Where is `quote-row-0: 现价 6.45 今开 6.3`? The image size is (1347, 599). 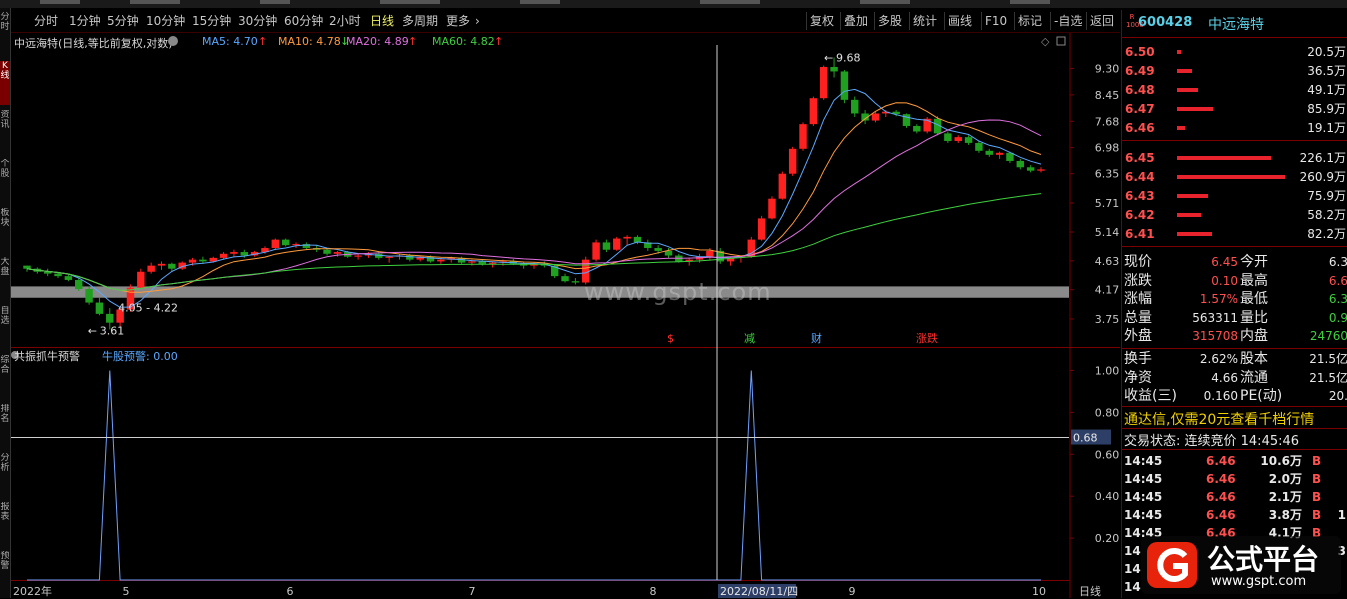 quote-row-0: 现价 6.45 今开 6.3 is located at coordinates (1234, 262).